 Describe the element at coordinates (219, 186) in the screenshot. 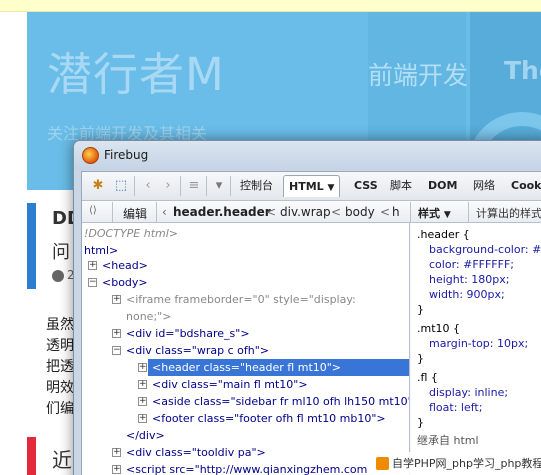

I see `menu-dropdown-icon: ▾` at that location.